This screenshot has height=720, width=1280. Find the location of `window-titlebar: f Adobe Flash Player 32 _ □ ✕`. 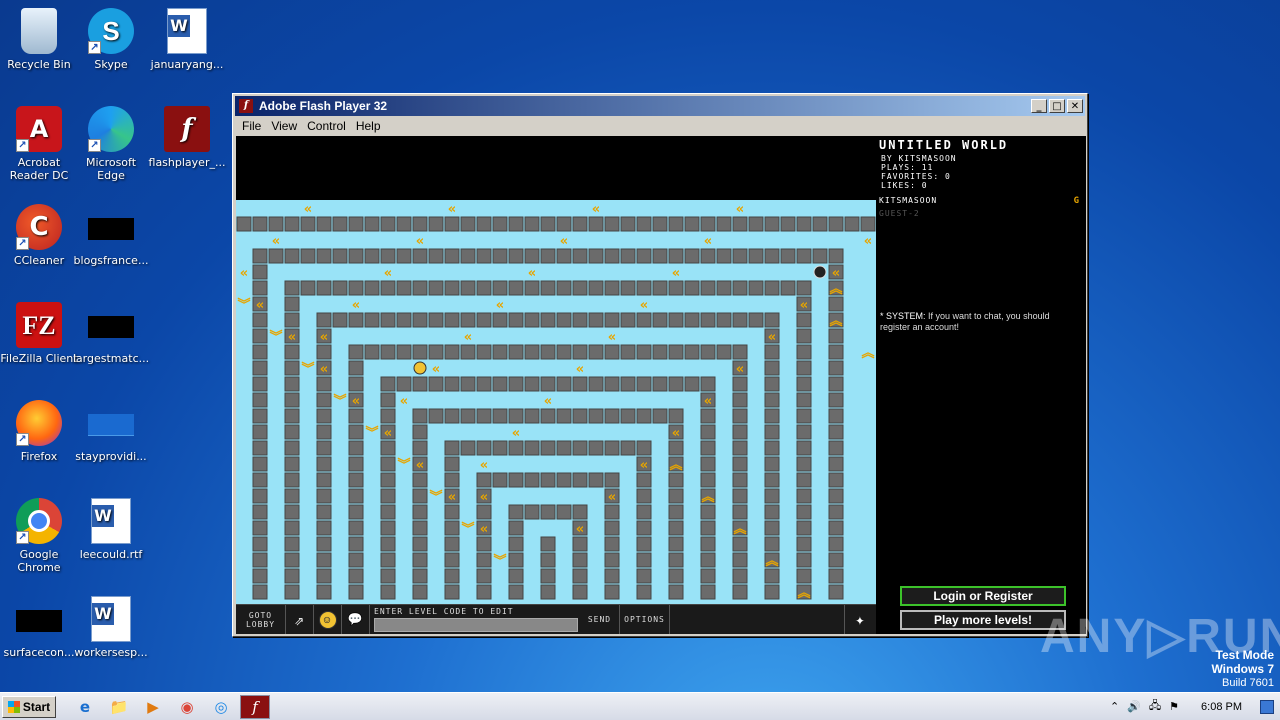

window-titlebar: f Adobe Flash Player 32 _ □ ✕ is located at coordinates (660, 106).